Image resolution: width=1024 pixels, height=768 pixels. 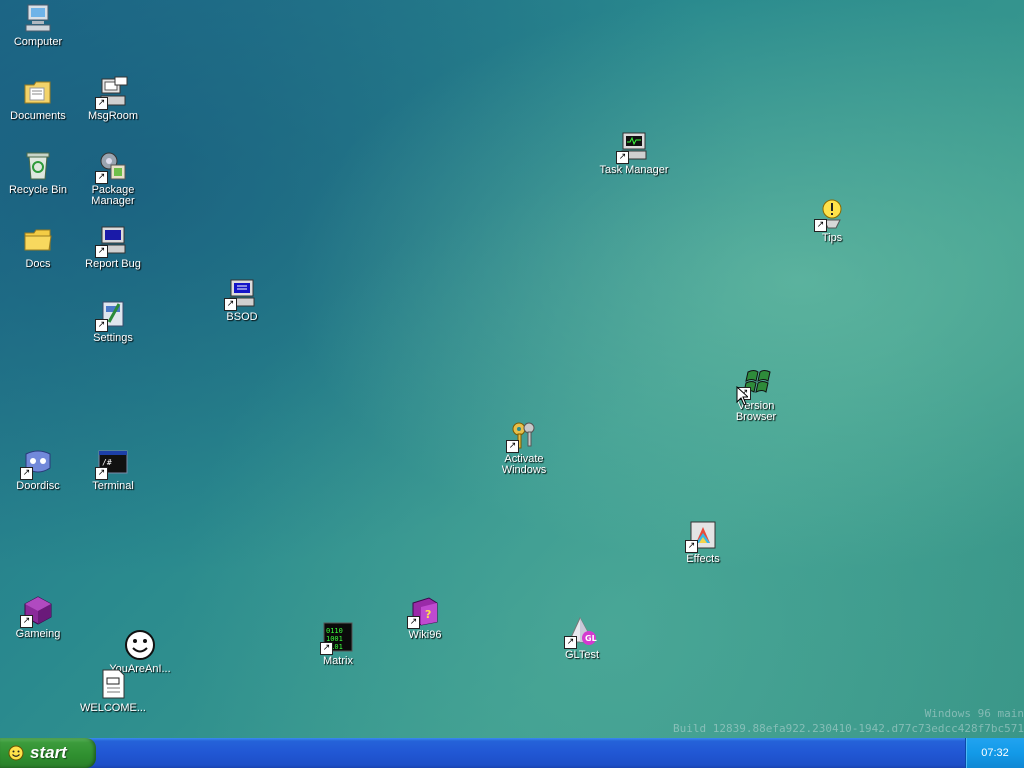 I want to click on desktop-icon-recycle-bin: Recycle Bin, so click(x=38, y=173).